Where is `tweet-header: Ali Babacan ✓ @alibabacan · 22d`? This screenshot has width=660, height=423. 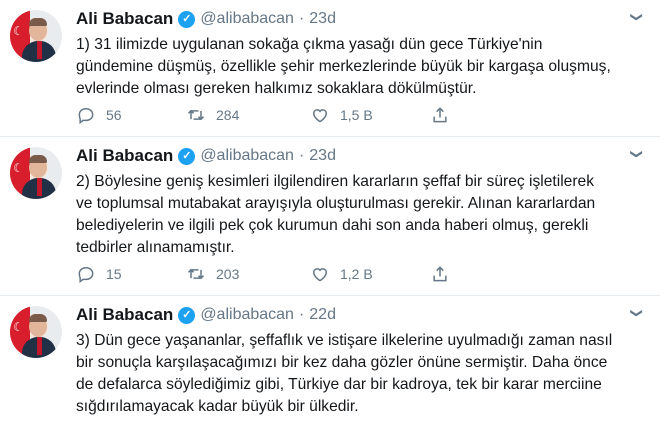
tweet-header: Ali Babacan ✓ @alibabacan · 22d is located at coordinates (206, 315).